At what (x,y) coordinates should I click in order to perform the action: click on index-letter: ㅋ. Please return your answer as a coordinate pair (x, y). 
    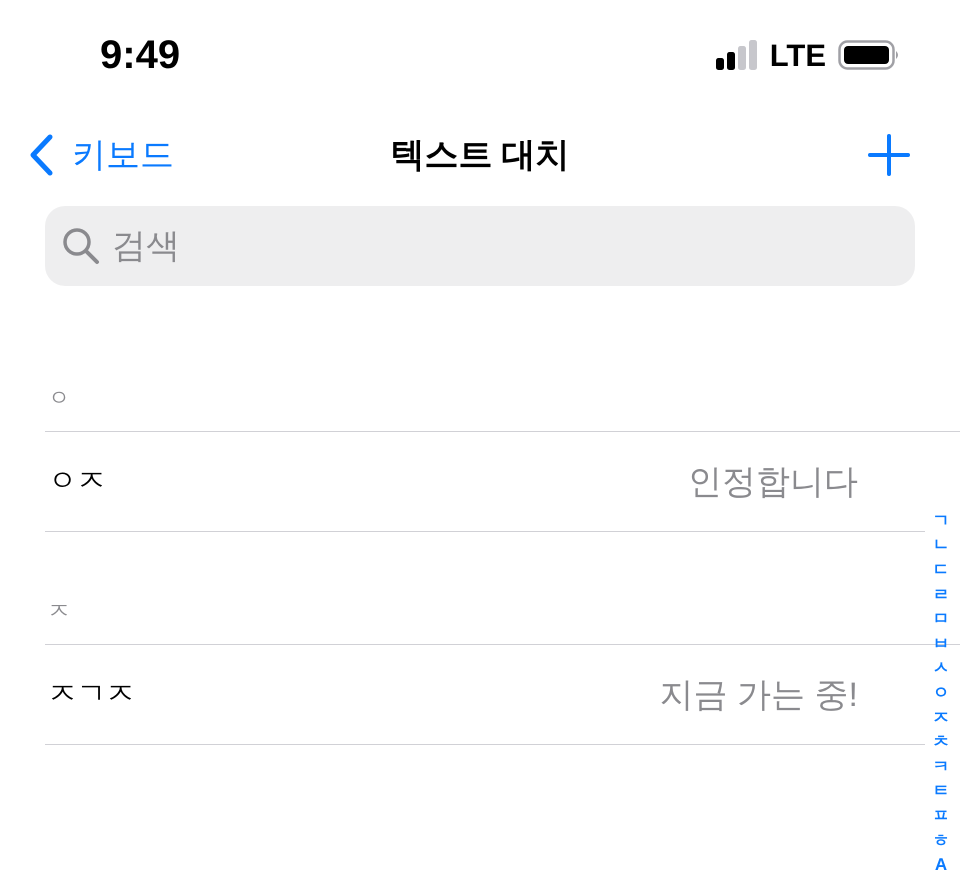
    Looking at the image, I should click on (941, 766).